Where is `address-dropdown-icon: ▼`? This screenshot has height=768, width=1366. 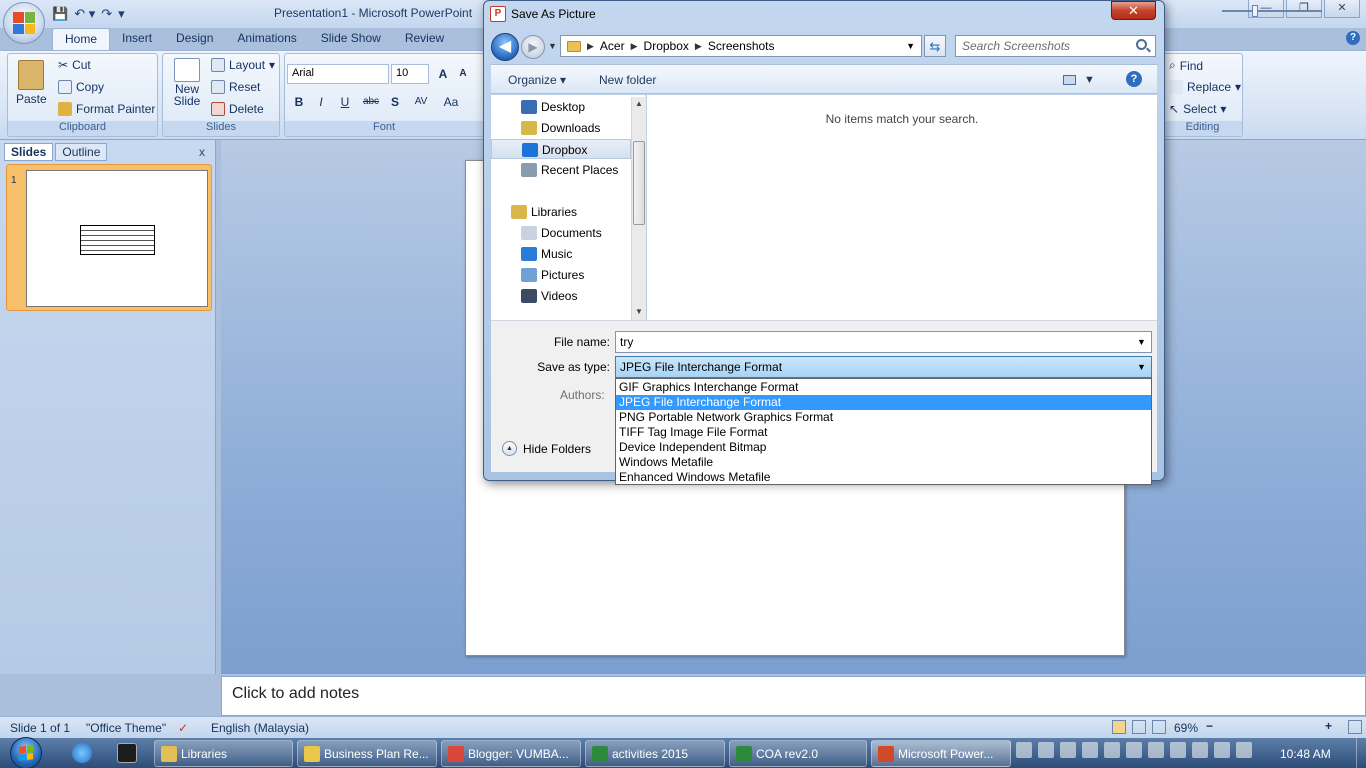
address-dropdown-icon: ▼ is located at coordinates (910, 46).